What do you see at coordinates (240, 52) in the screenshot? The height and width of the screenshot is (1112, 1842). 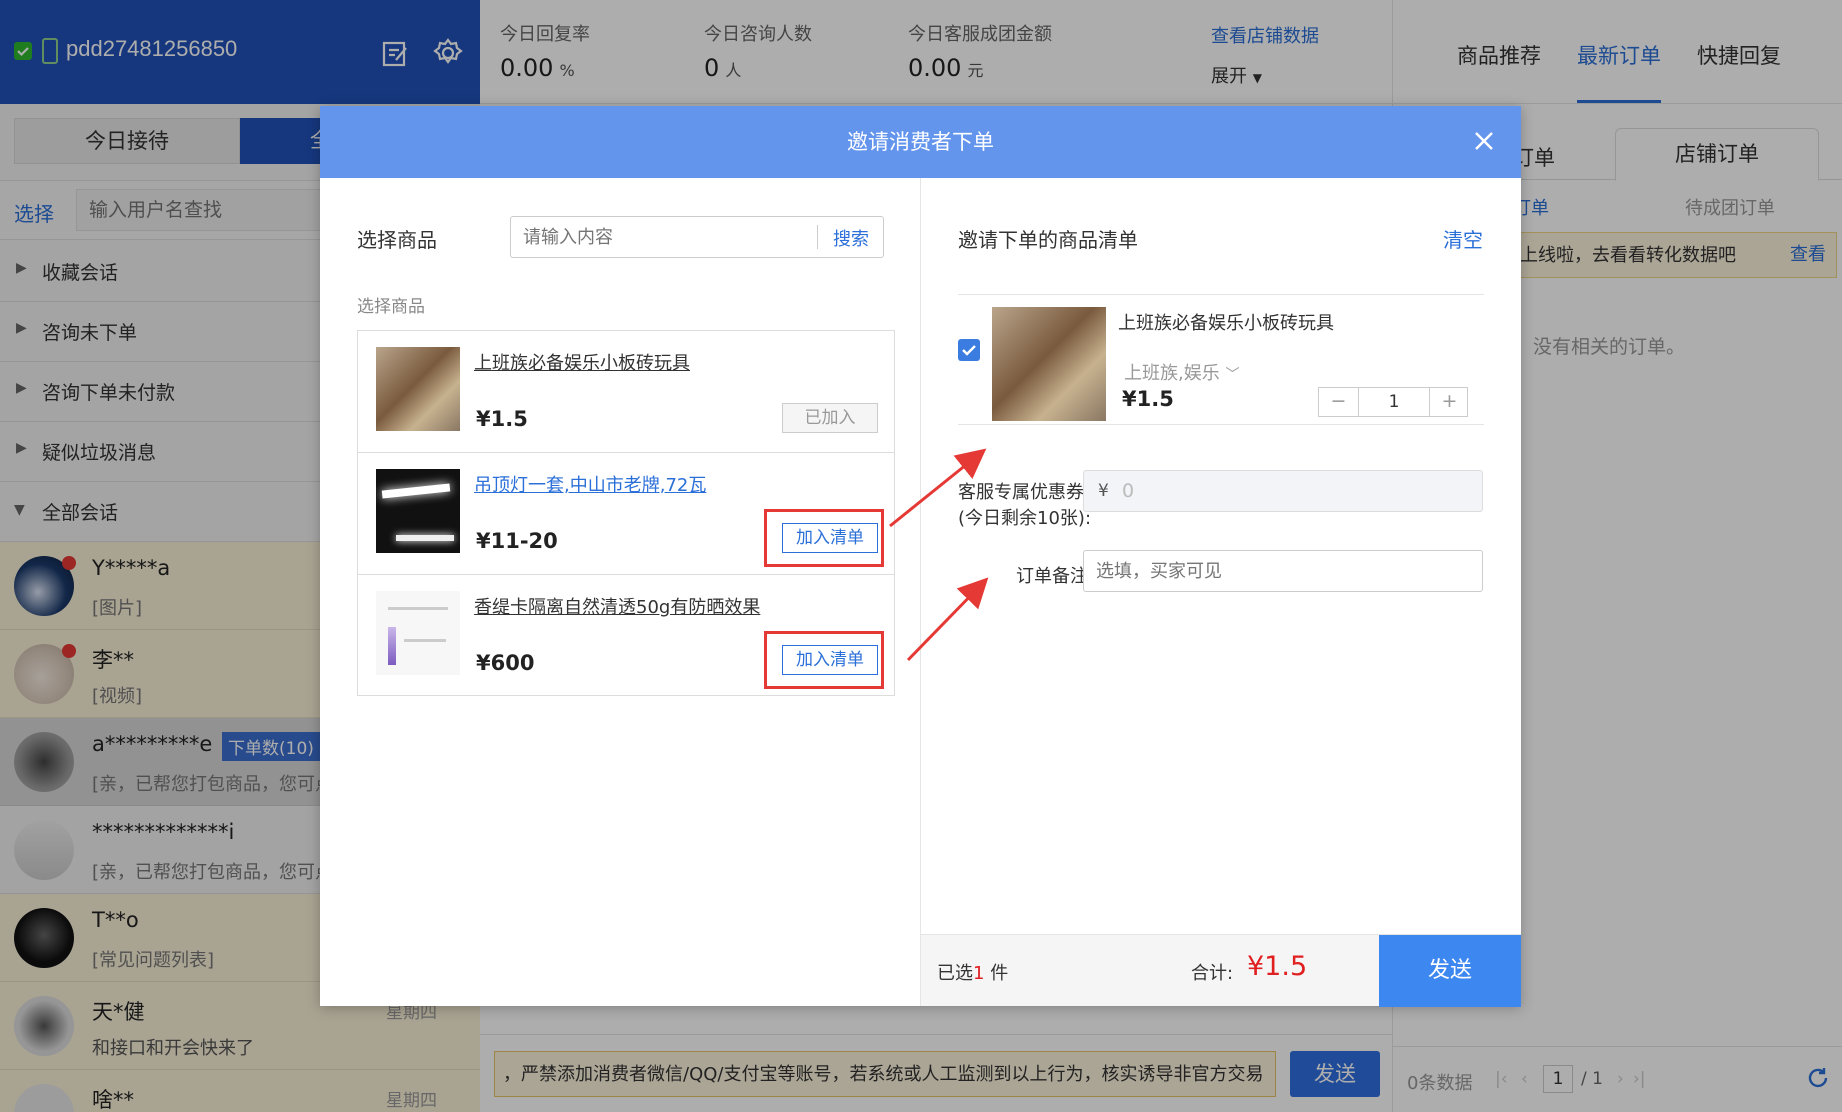 I see `account-bar: pdd27481256850` at bounding box center [240, 52].